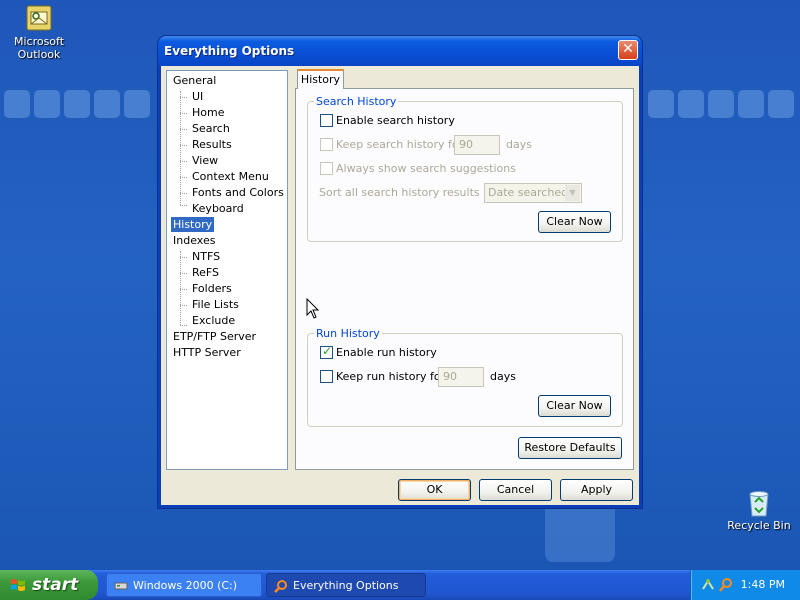 The height and width of the screenshot is (600, 800). What do you see at coordinates (280, 586) in the screenshot?
I see `everything-search-icon` at bounding box center [280, 586].